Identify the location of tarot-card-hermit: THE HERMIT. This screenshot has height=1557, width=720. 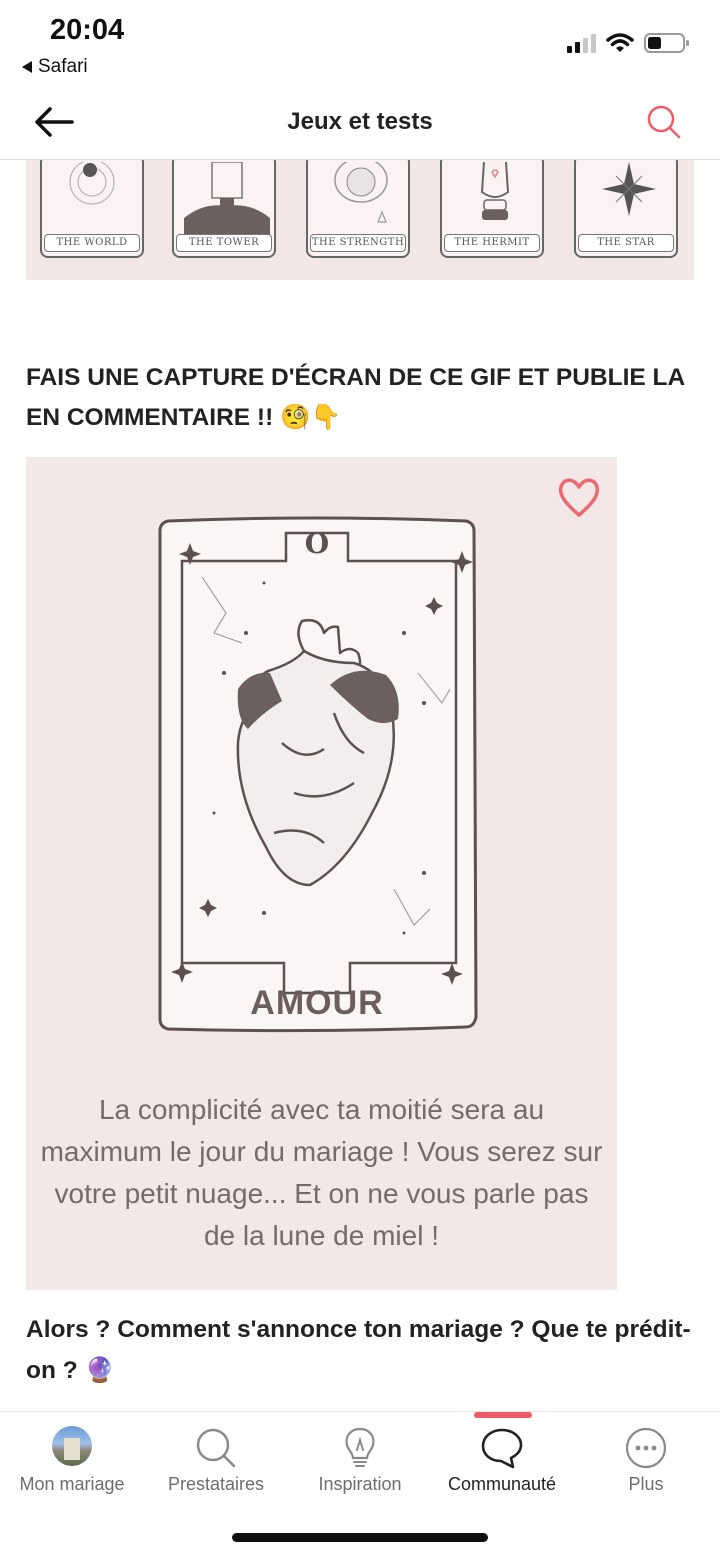
(492, 209).